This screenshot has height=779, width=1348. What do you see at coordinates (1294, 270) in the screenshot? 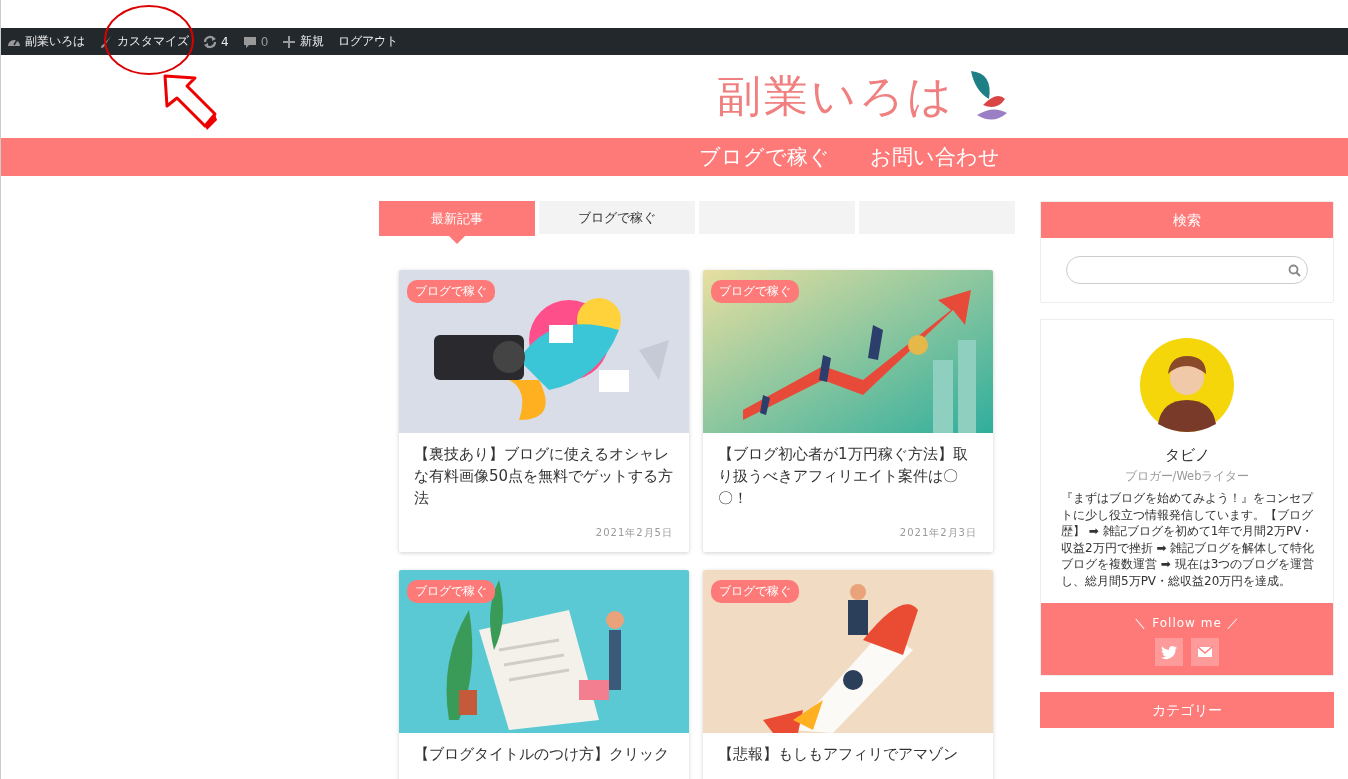
I see `search-icon` at bounding box center [1294, 270].